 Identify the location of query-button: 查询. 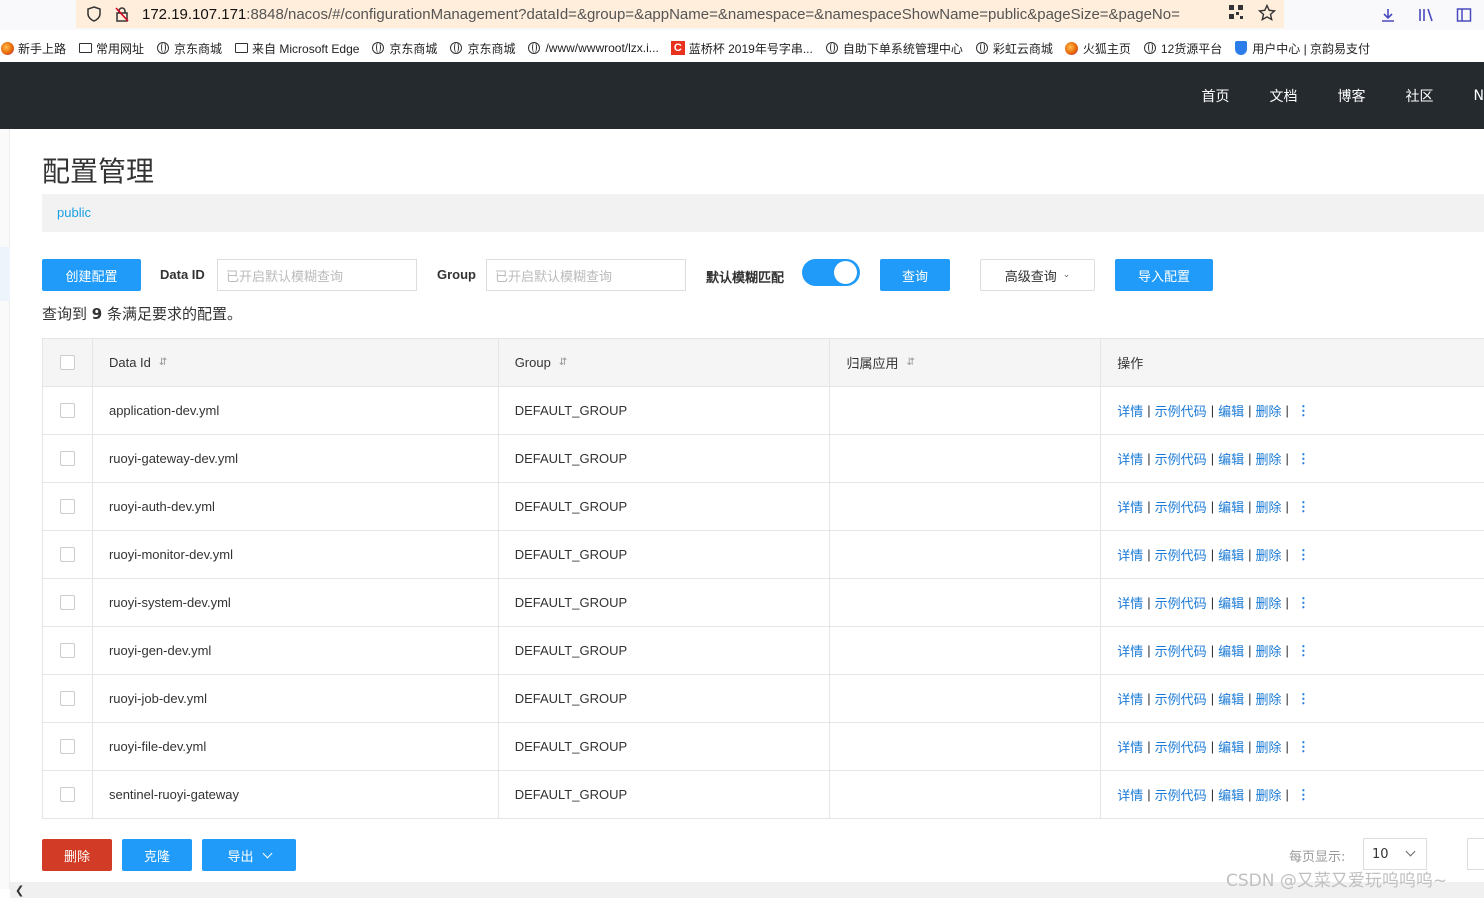
(915, 275).